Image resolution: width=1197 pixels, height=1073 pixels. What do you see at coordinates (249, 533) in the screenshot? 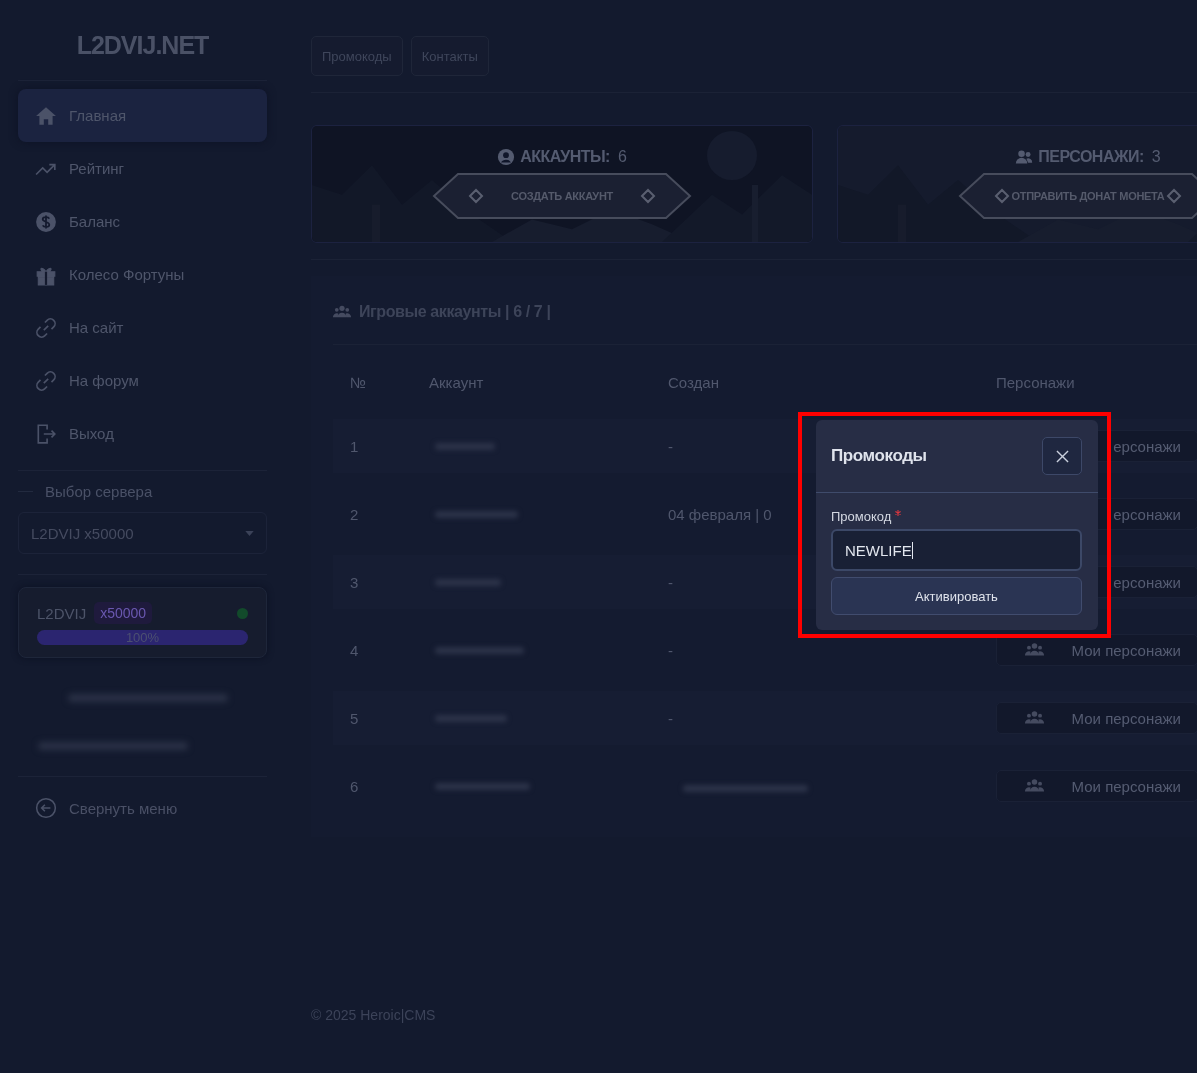
I see `caret-icon` at bounding box center [249, 533].